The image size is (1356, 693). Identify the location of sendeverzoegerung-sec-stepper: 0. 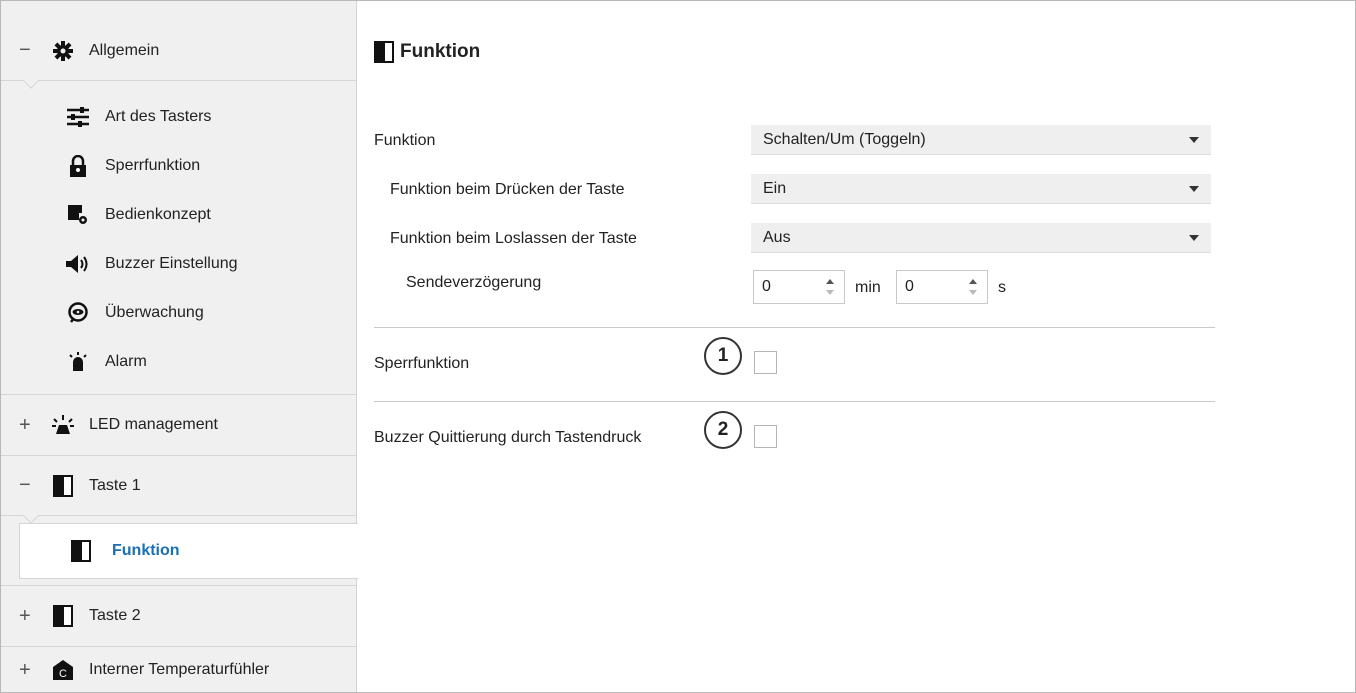
(942, 287).